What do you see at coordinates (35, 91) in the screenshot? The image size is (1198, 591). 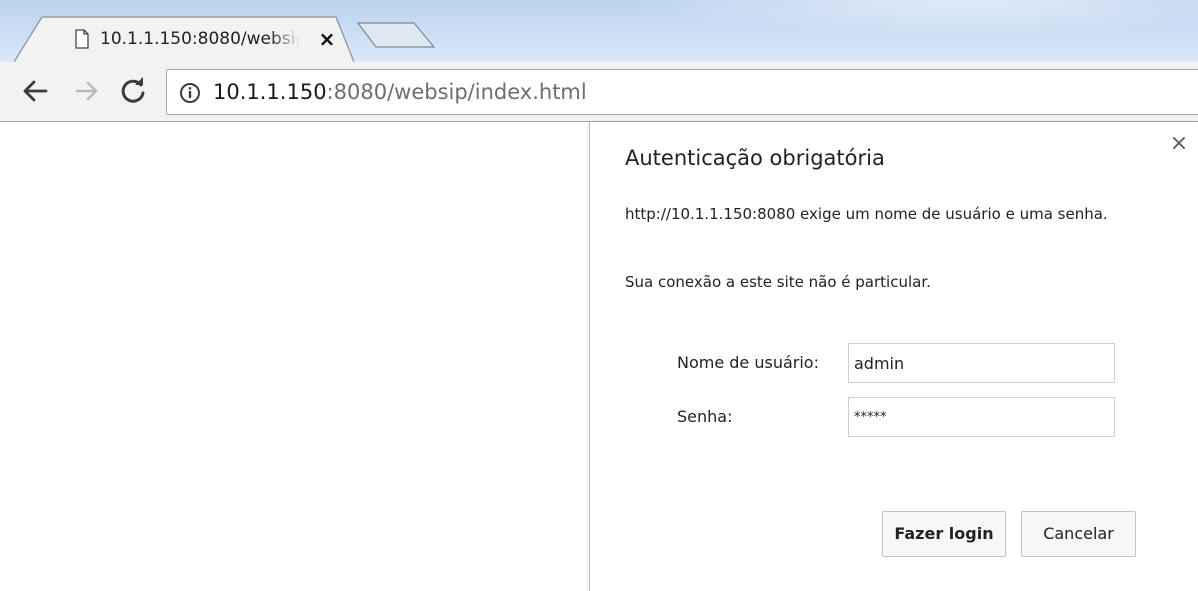 I see `arrow-left-icon` at bounding box center [35, 91].